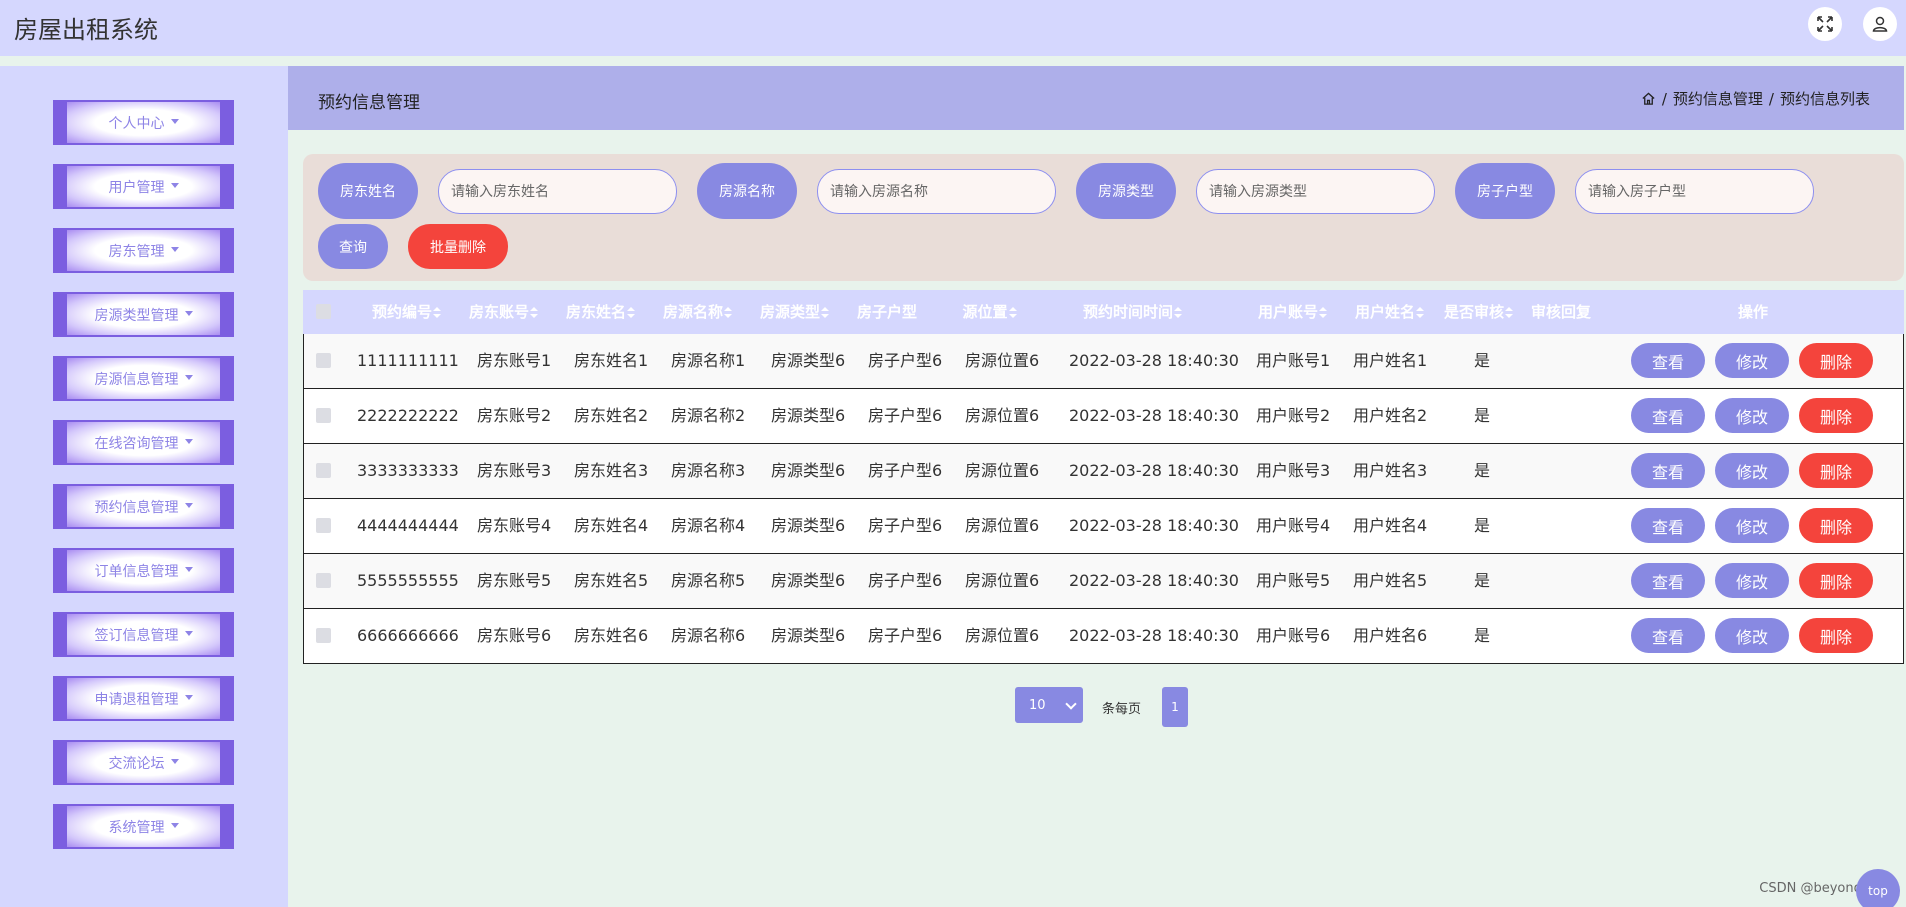  I want to click on sidebar-item: 申请退租管理, so click(143, 698).